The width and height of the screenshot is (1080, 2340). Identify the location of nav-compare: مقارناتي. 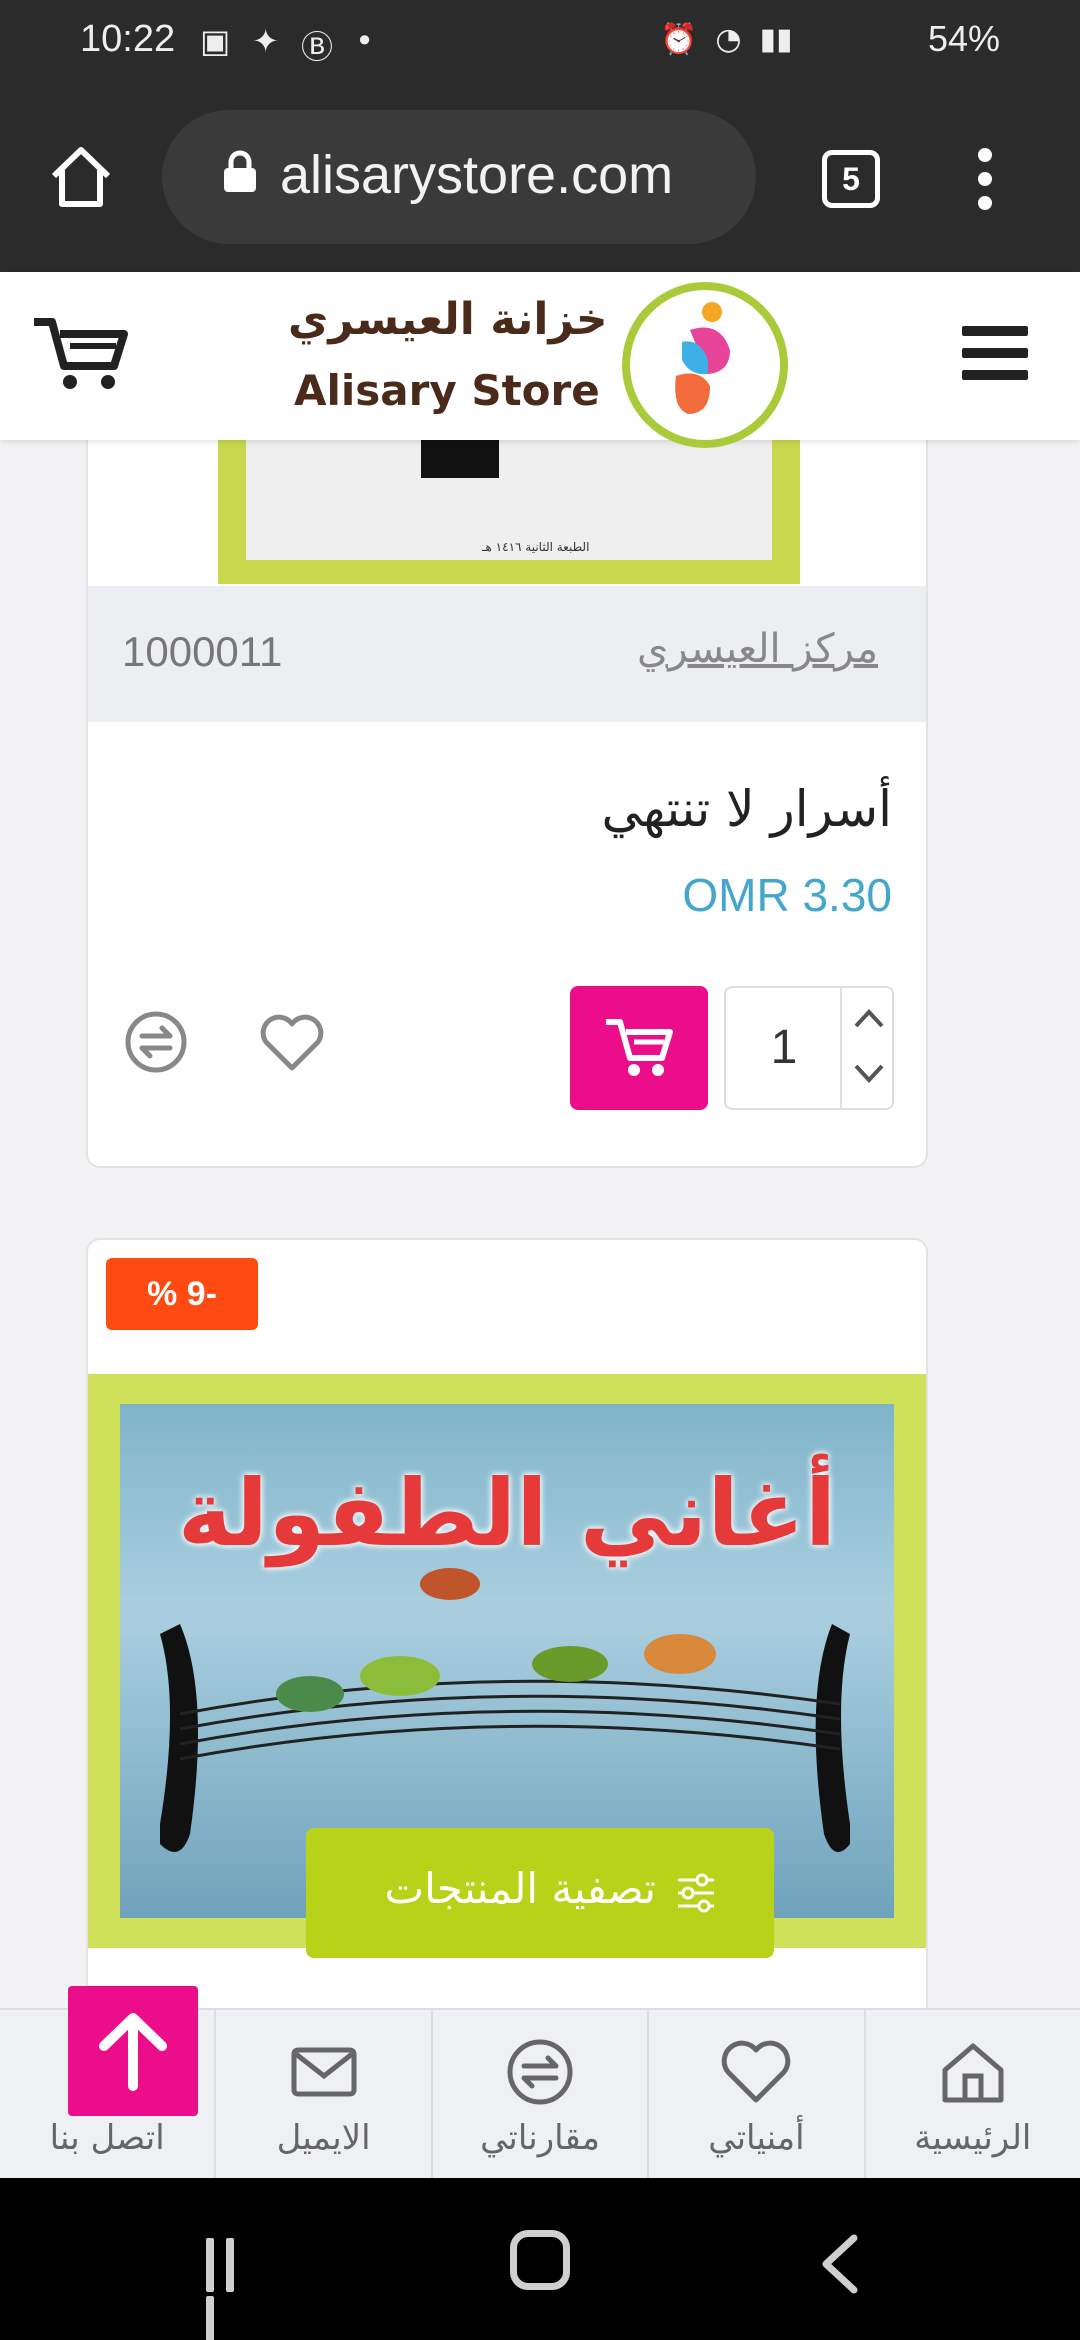
(541, 2094).